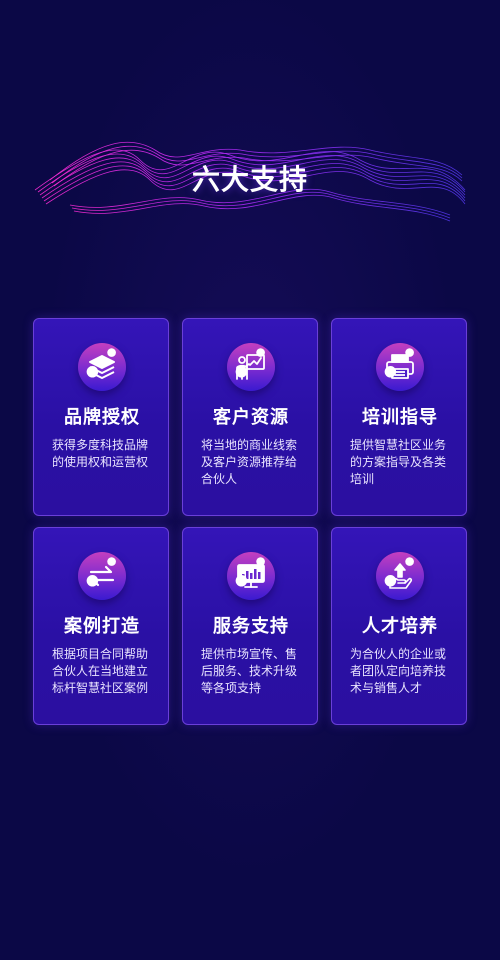  I want to click on card-title: 案例打造, so click(102, 626).